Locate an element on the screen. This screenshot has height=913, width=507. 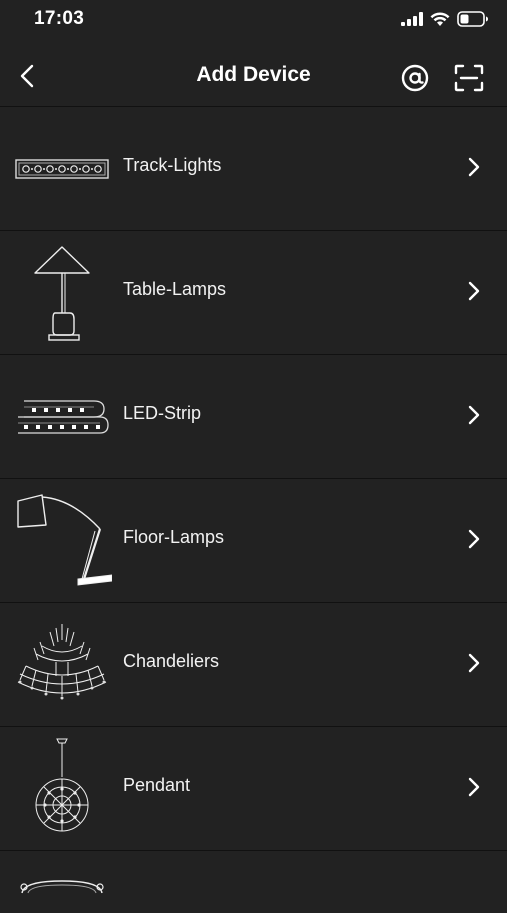
scan-button is located at coordinates (469, 78).